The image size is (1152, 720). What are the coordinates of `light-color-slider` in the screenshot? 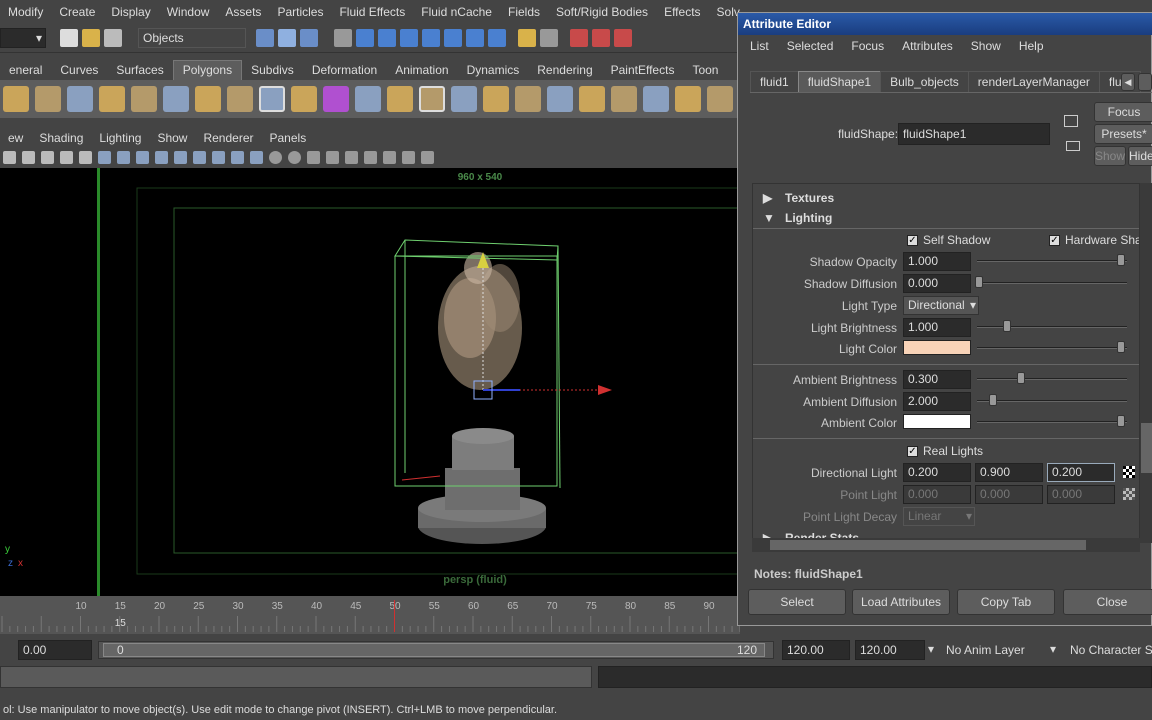 It's located at (1052, 348).